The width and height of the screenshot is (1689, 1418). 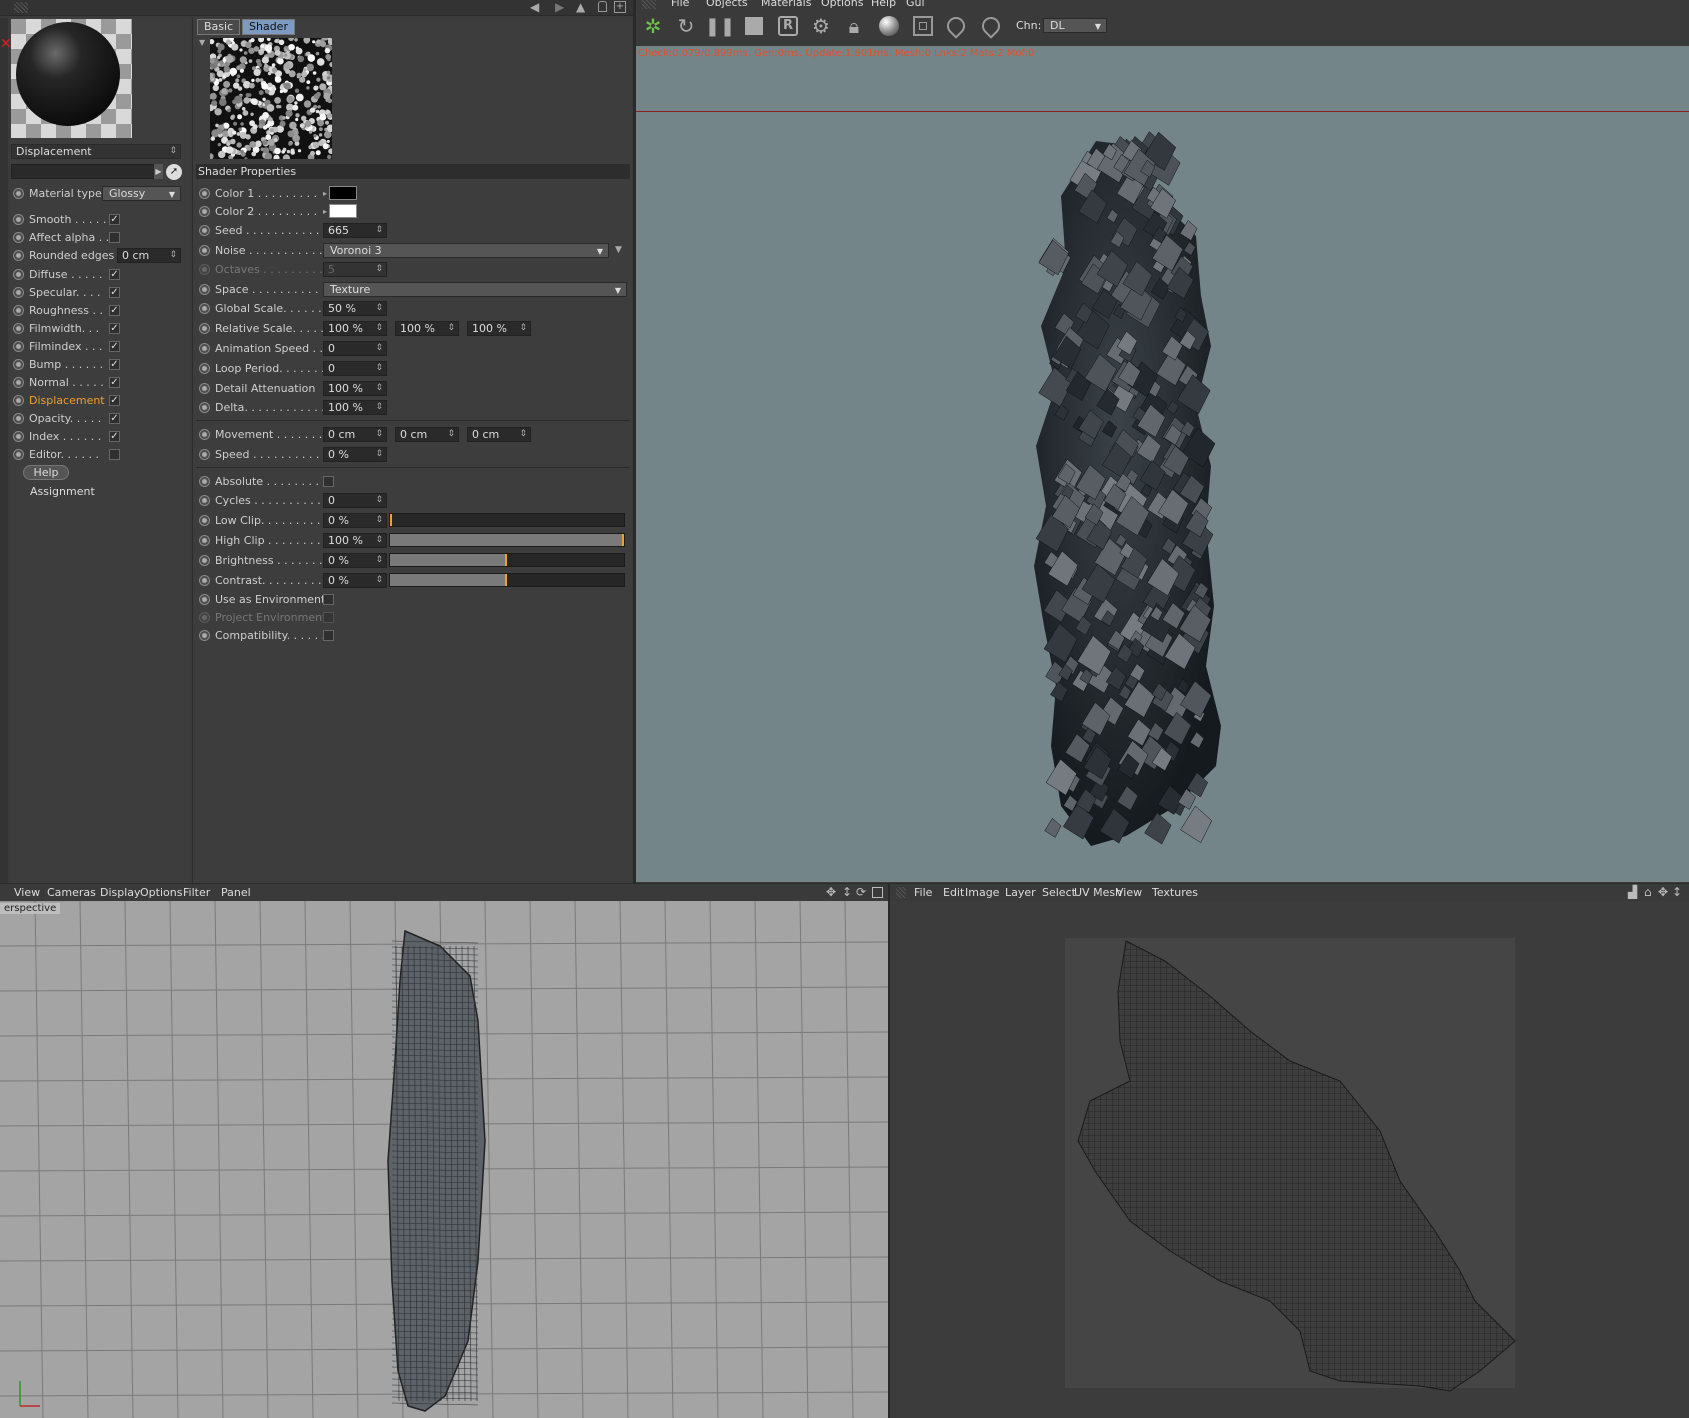 What do you see at coordinates (46, 472) in the screenshot?
I see `help-button: Help` at bounding box center [46, 472].